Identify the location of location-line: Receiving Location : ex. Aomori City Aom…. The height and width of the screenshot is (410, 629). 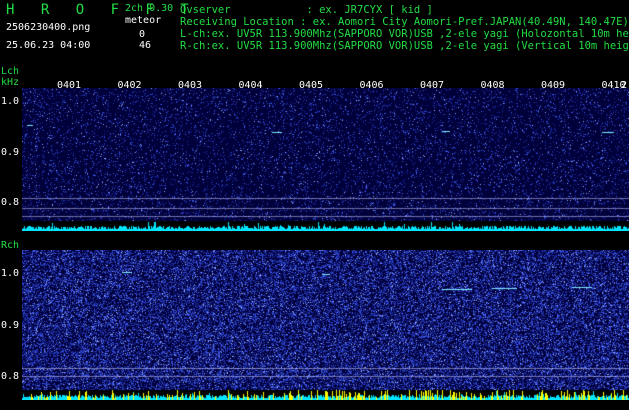
(404, 22).